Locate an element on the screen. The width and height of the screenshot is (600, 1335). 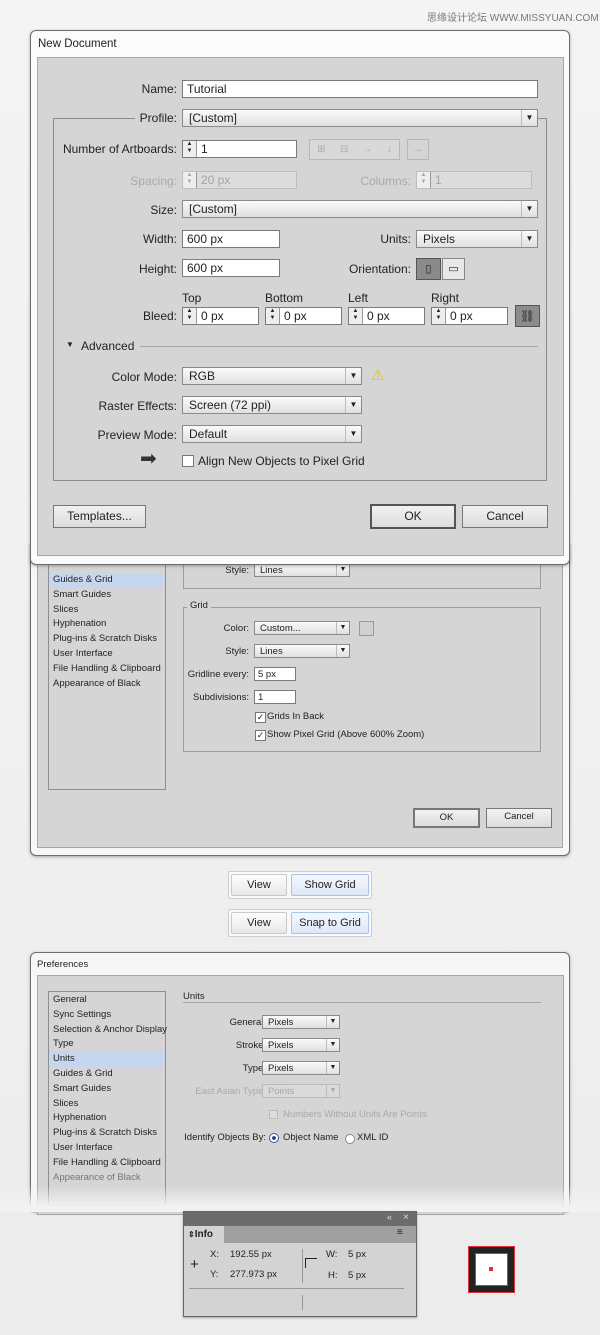
artboards-label: Number of Artboards: is located at coordinates (119, 149).